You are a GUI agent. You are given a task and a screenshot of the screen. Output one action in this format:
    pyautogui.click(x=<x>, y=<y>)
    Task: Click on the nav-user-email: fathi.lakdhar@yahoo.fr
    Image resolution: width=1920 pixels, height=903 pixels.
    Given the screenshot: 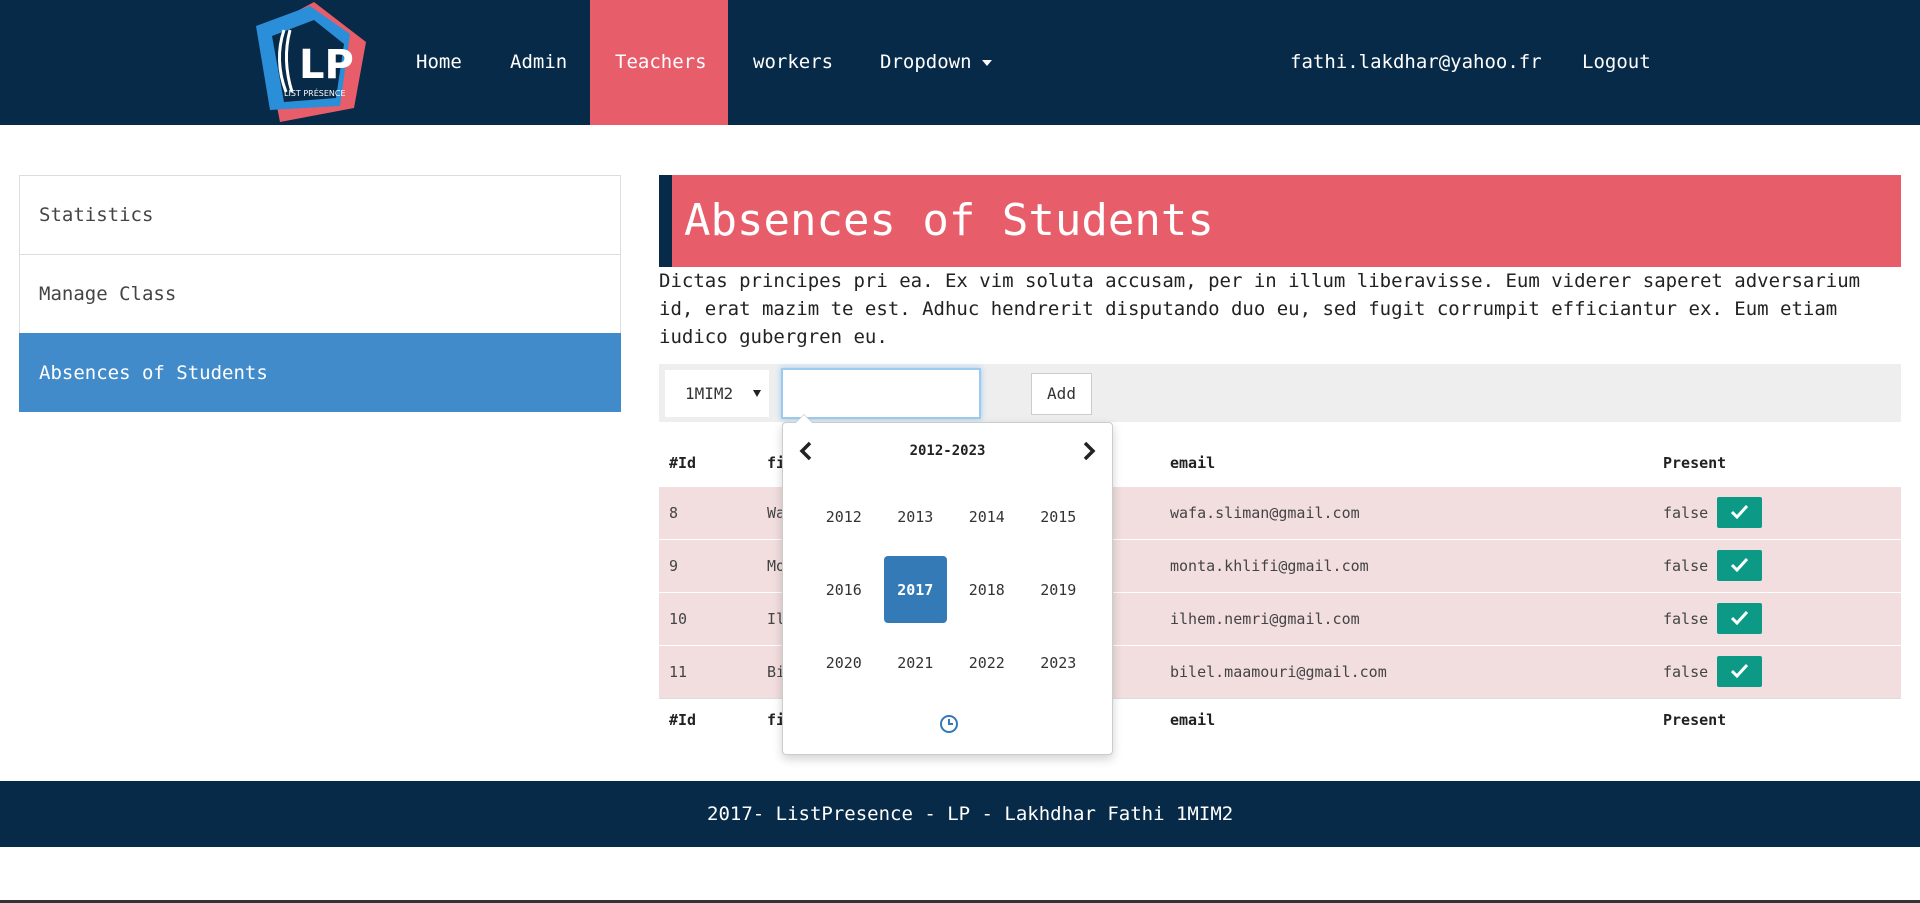 What is the action you would take?
    pyautogui.click(x=1416, y=62)
    